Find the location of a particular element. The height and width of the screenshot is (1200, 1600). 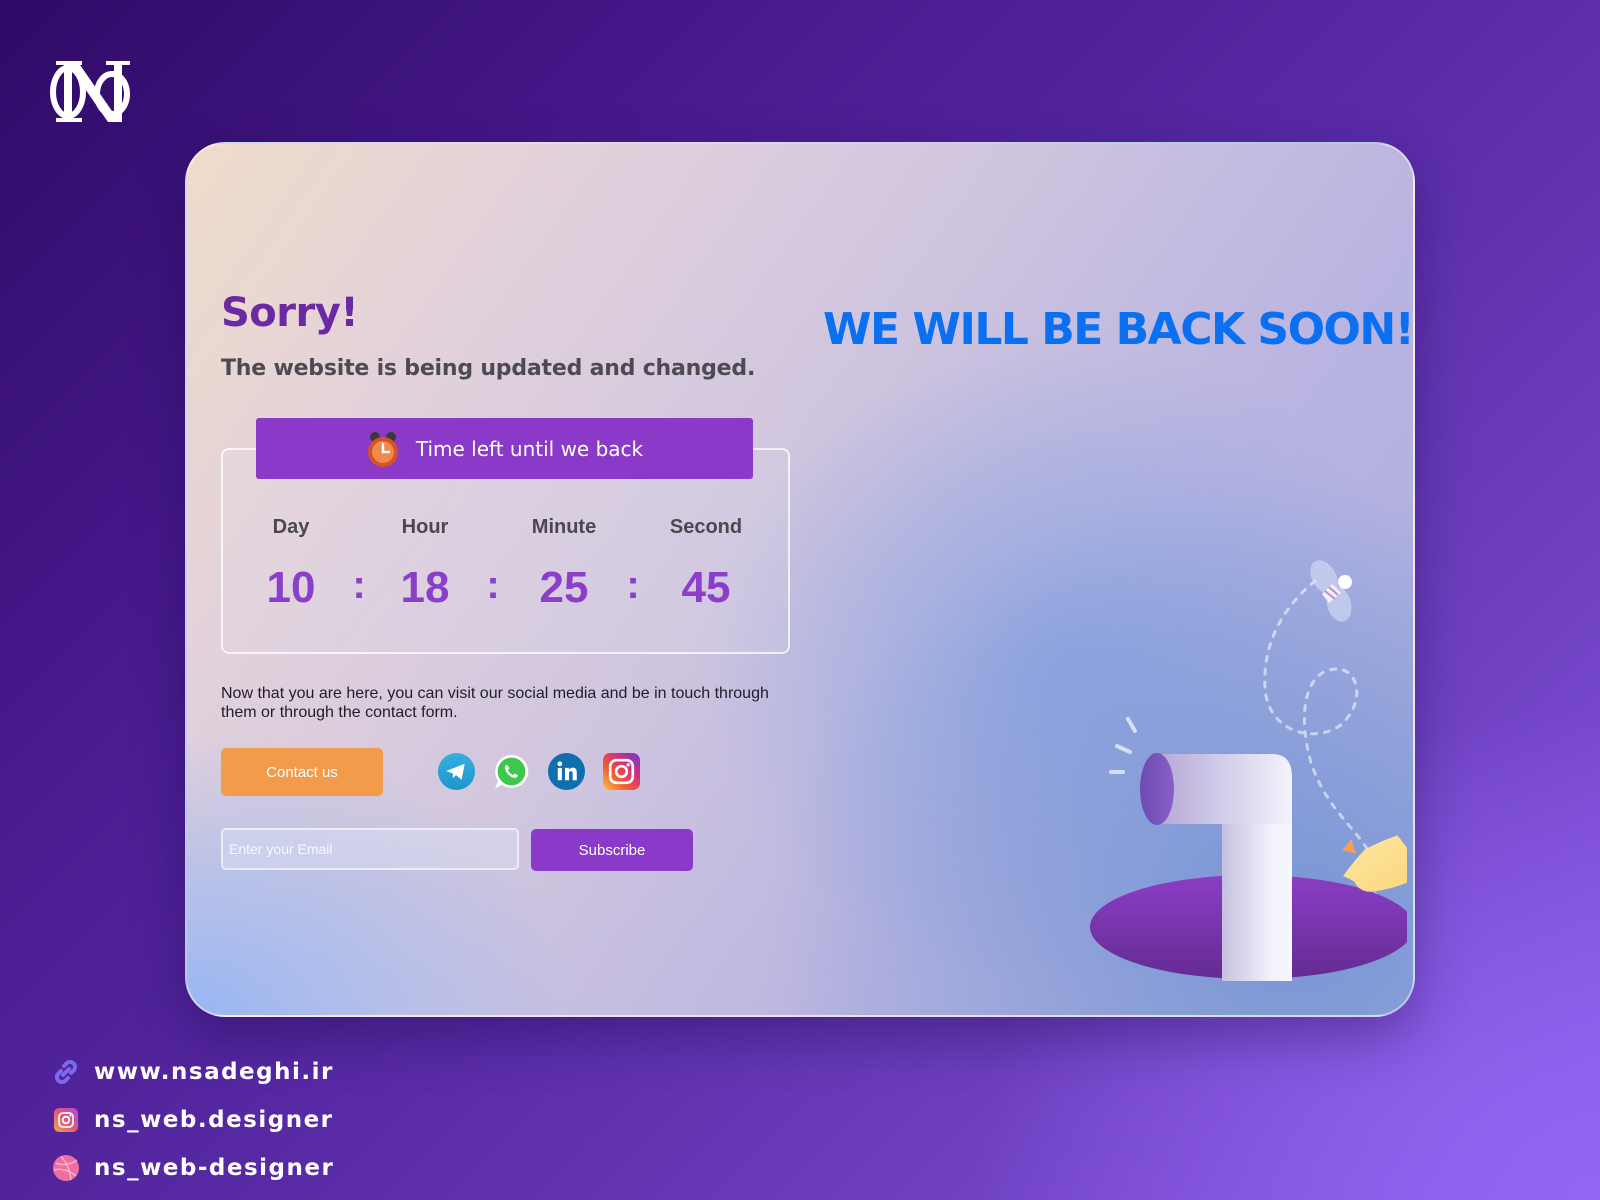

brand-logo is located at coordinates (90, 91).